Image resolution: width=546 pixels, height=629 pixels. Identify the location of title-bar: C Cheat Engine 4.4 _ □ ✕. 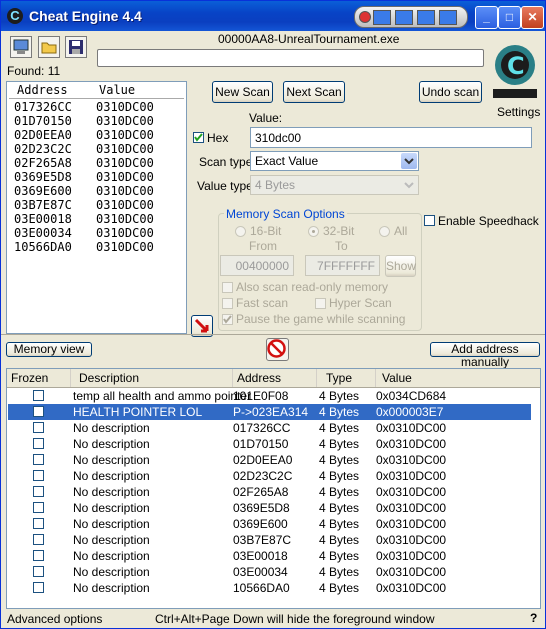
(273, 16).